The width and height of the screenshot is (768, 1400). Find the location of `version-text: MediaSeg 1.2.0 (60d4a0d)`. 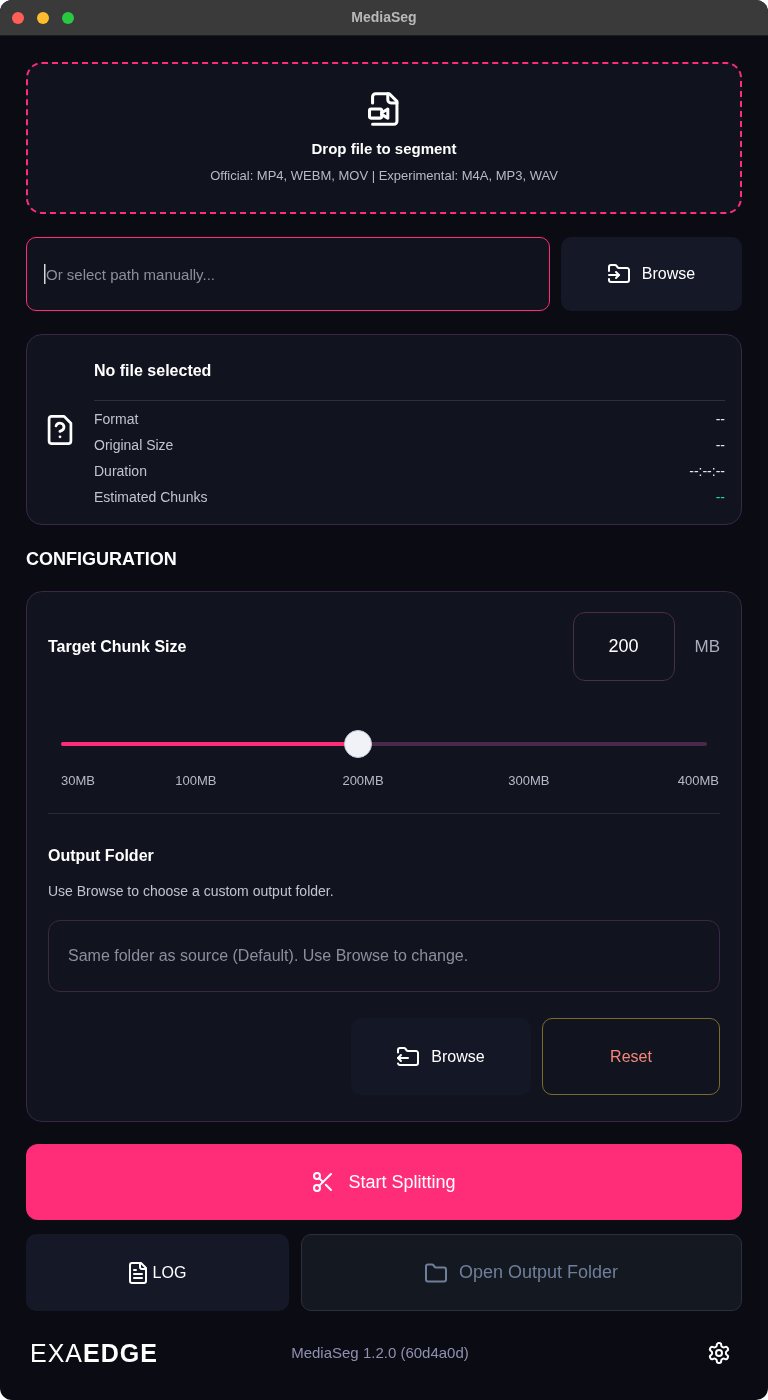

version-text: MediaSeg 1.2.0 (60d4a0d) is located at coordinates (380, 1352).